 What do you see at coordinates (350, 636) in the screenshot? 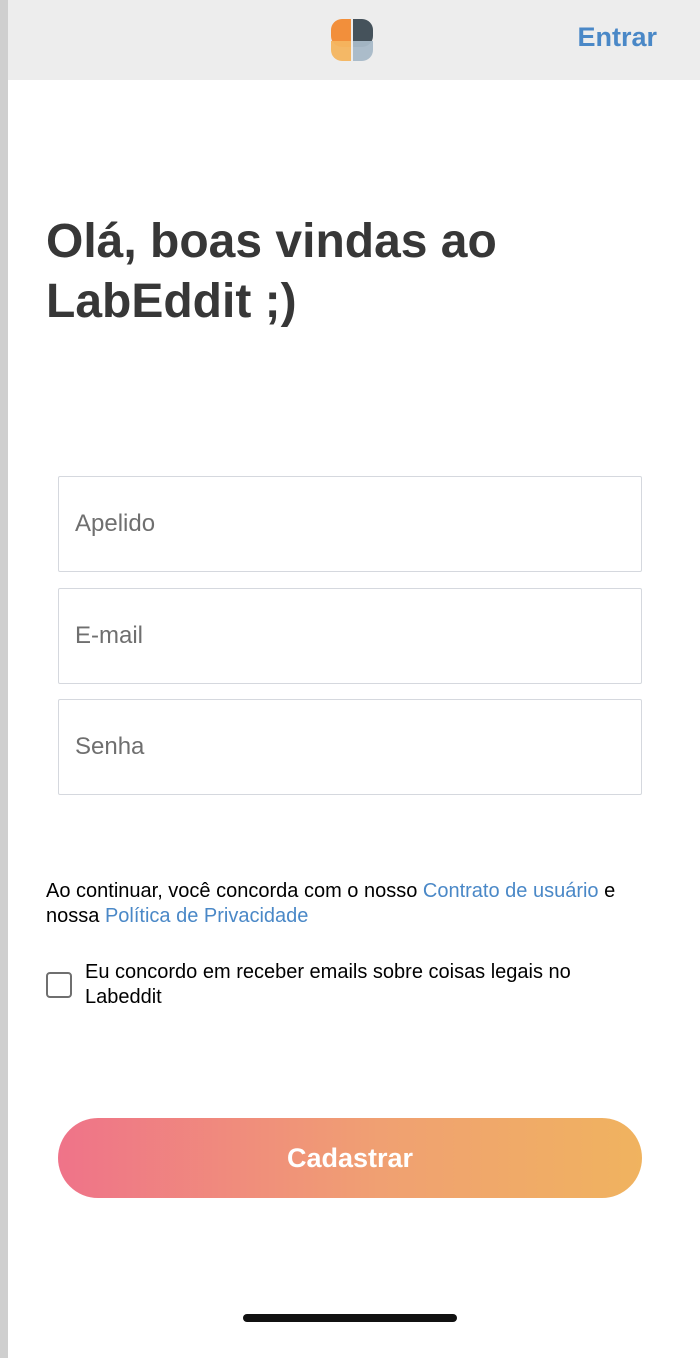
I see `email-input` at bounding box center [350, 636].